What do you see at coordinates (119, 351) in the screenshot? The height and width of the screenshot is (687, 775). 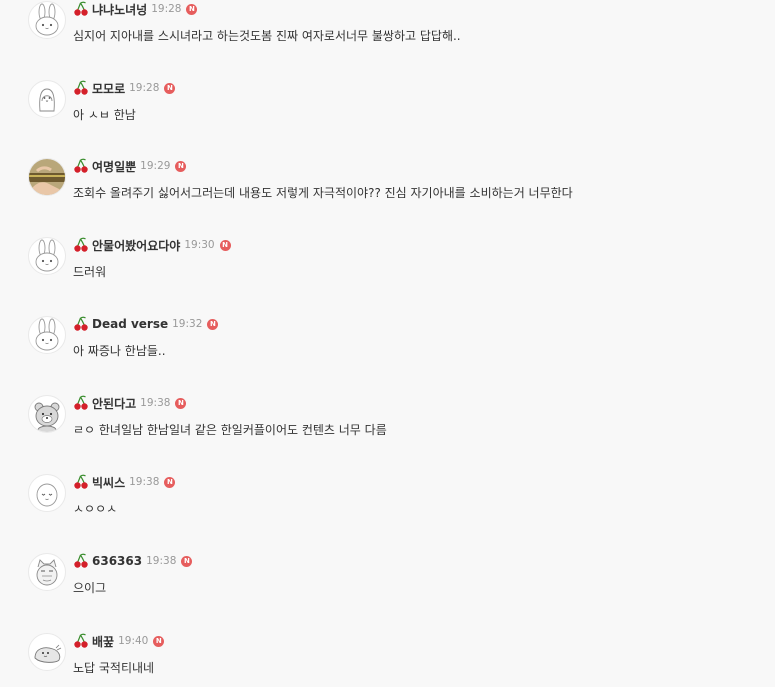 I see `comment-text: 아 짜증나 한남들..` at bounding box center [119, 351].